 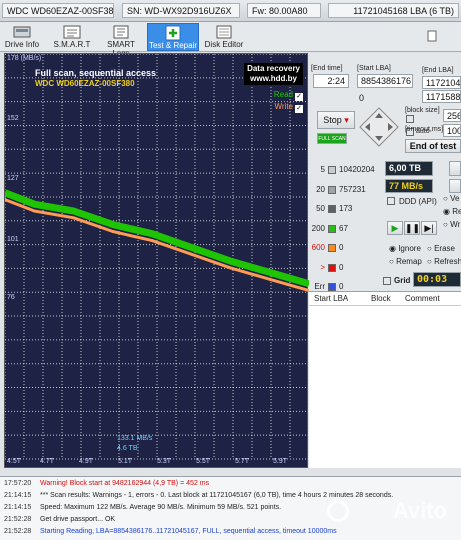 I want to click on y-tick-label: 178 (MB/s), so click(x=24, y=58).